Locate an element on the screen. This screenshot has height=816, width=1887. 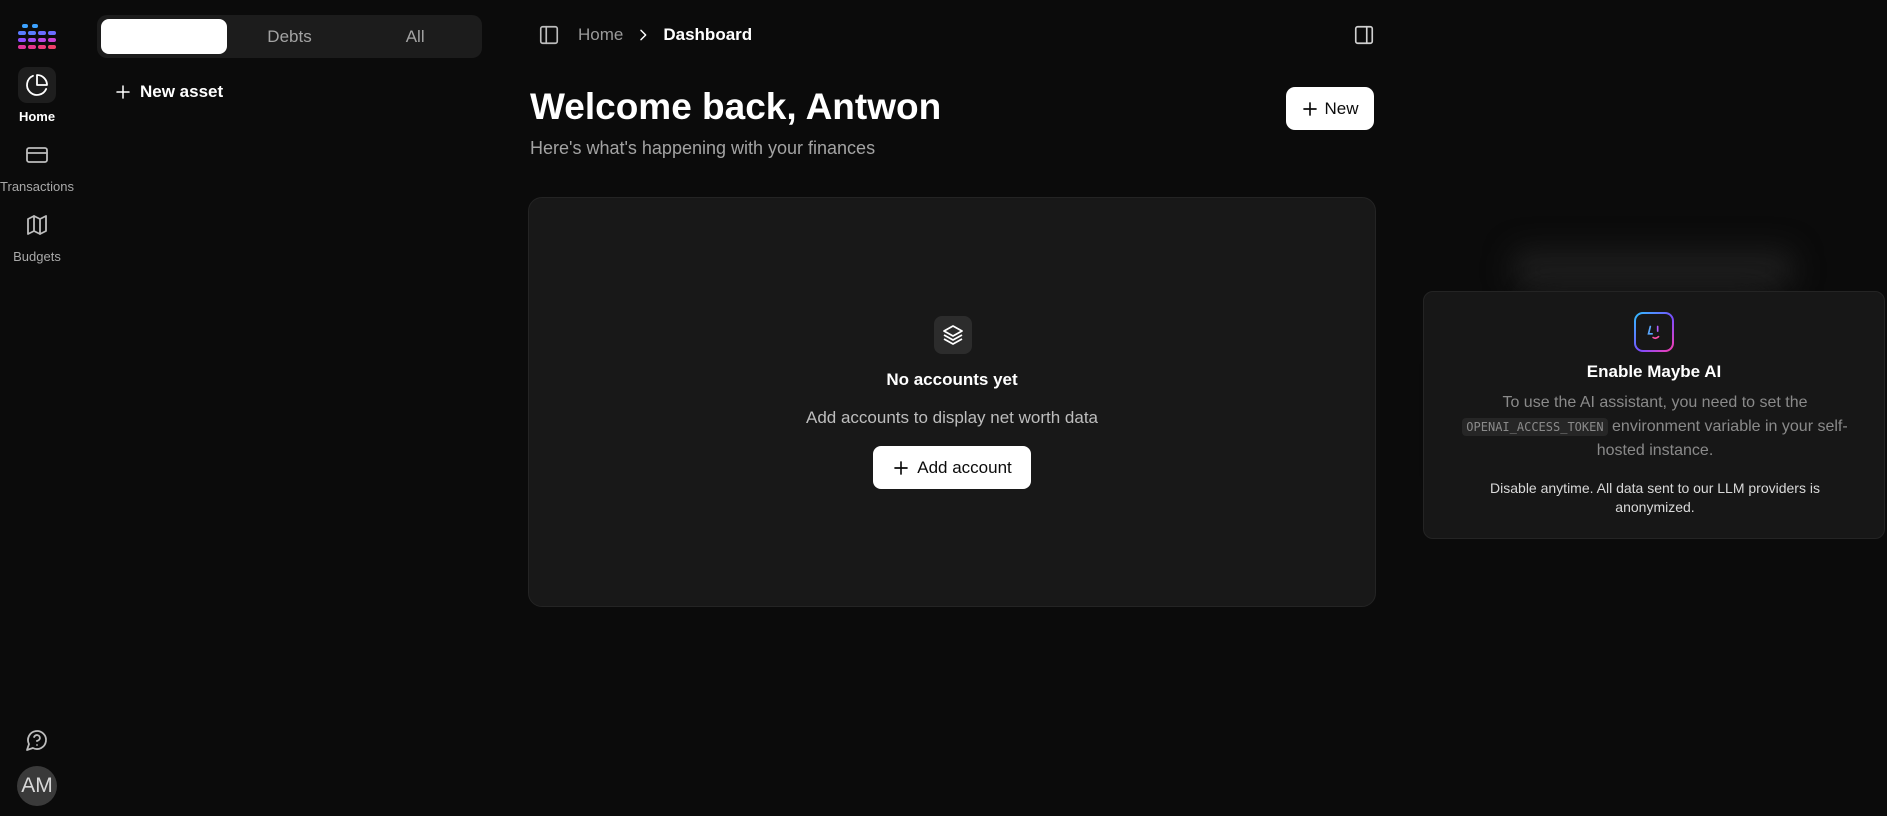
empty-state-title: No accounts yet is located at coordinates (952, 379).